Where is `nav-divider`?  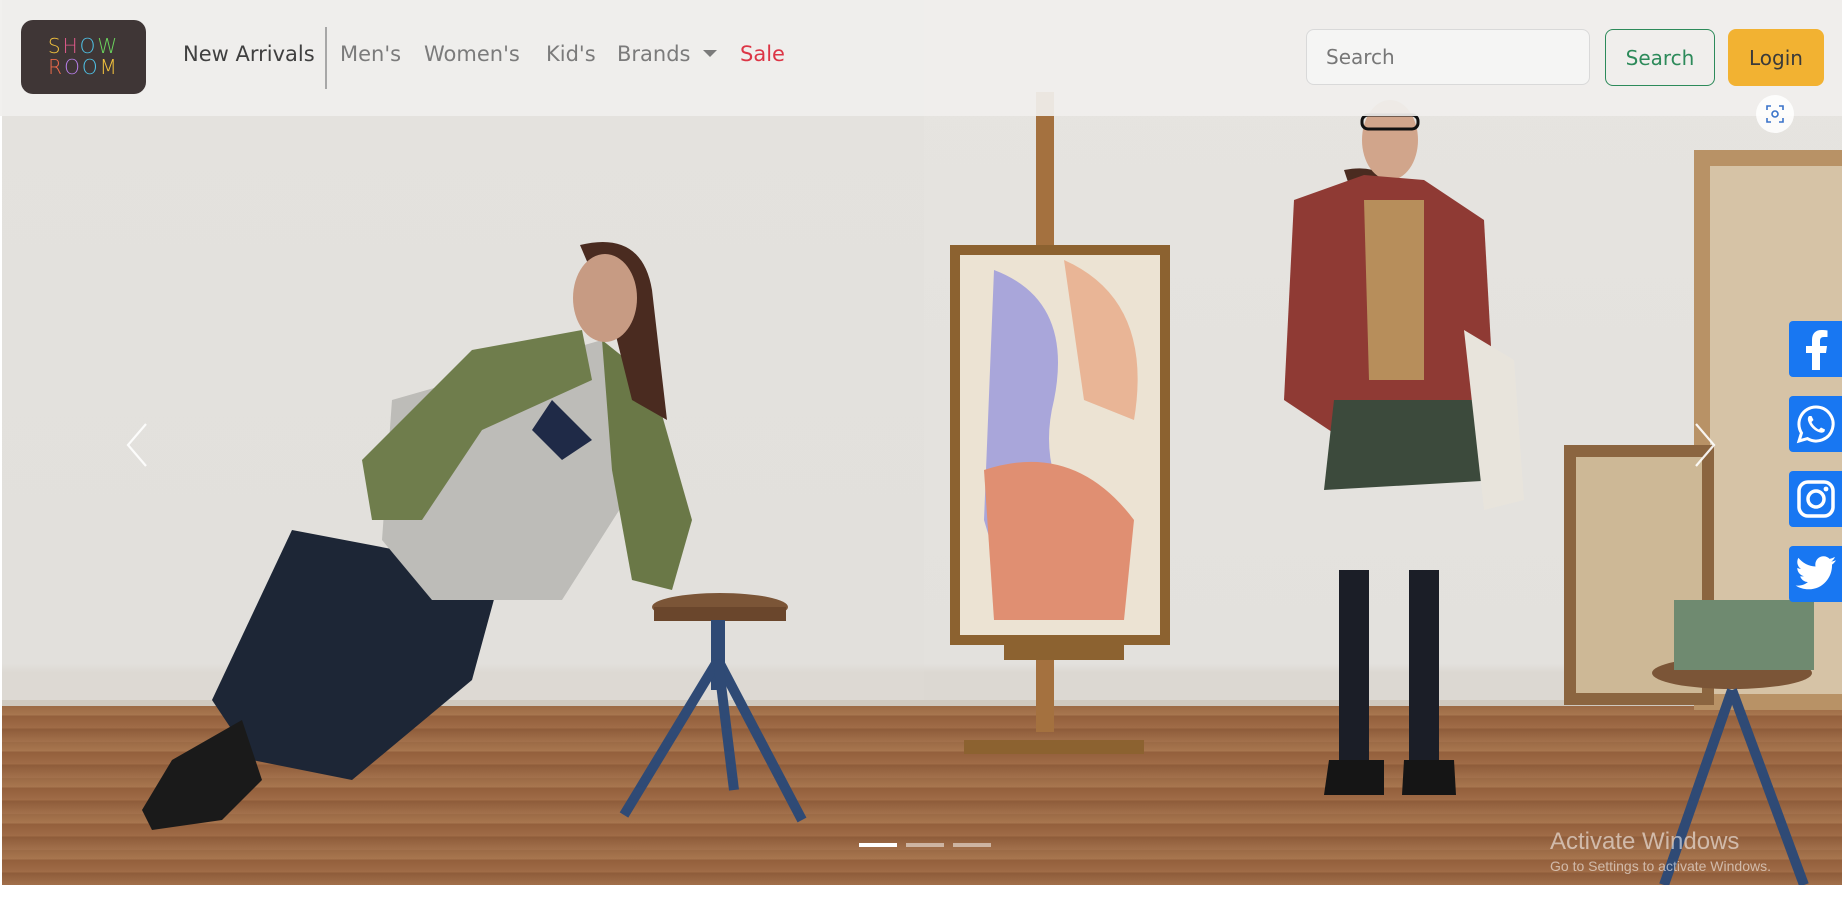
nav-divider is located at coordinates (326, 58).